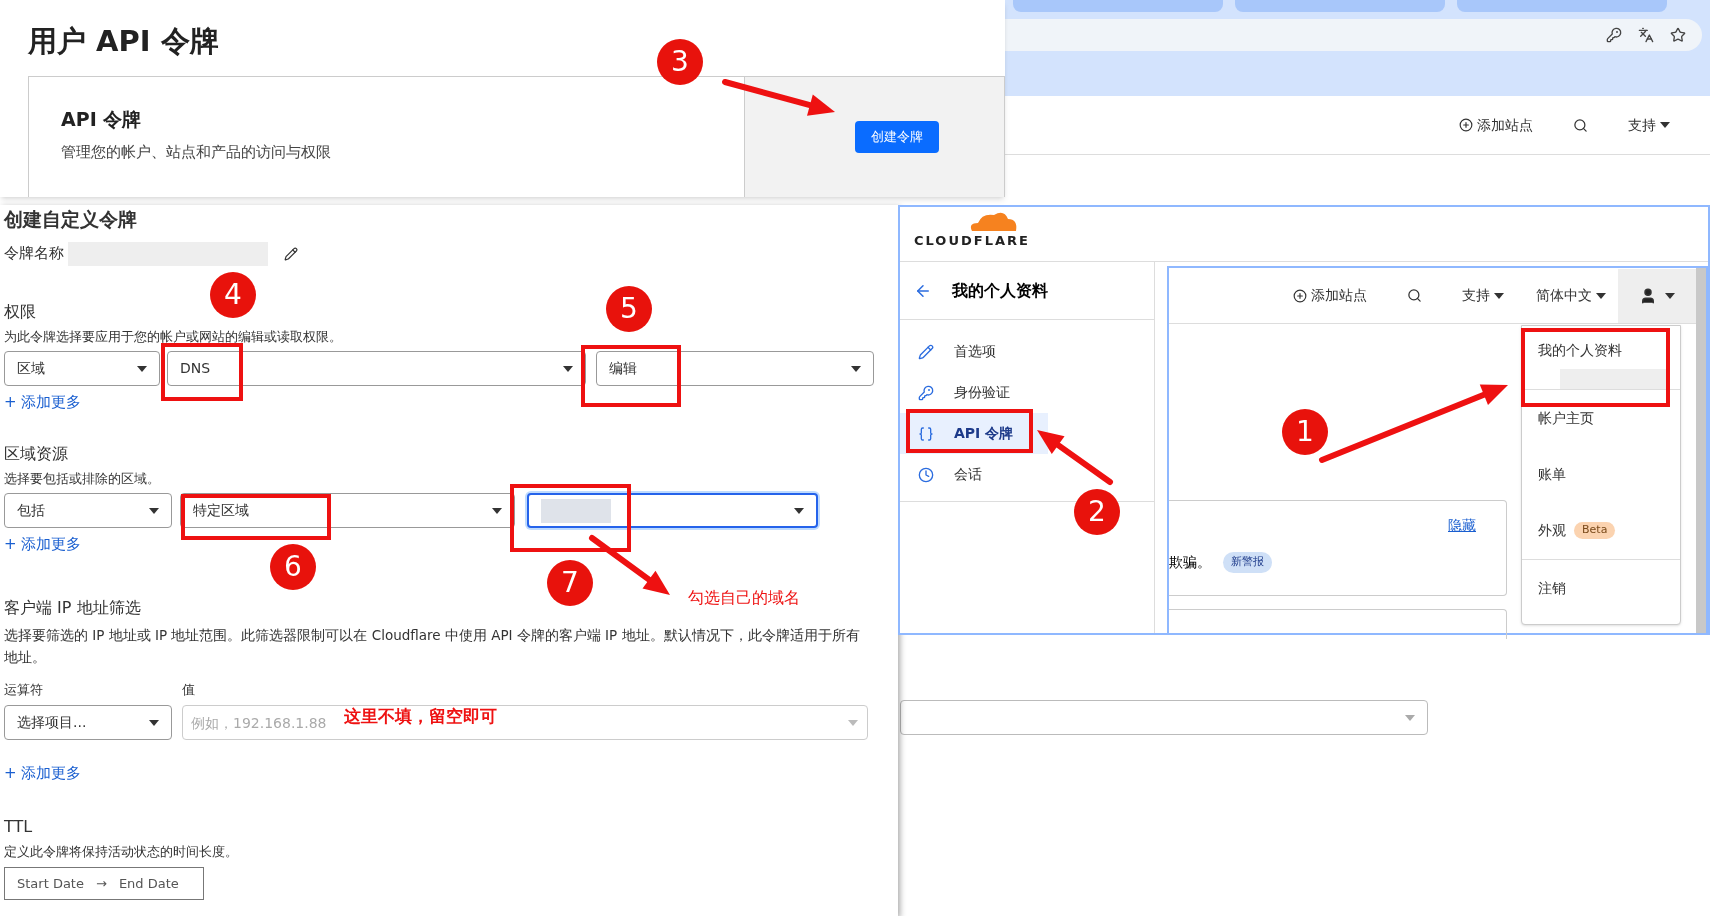  Describe the element at coordinates (1552, 474) in the screenshot. I see `menu-item: 账单` at that location.